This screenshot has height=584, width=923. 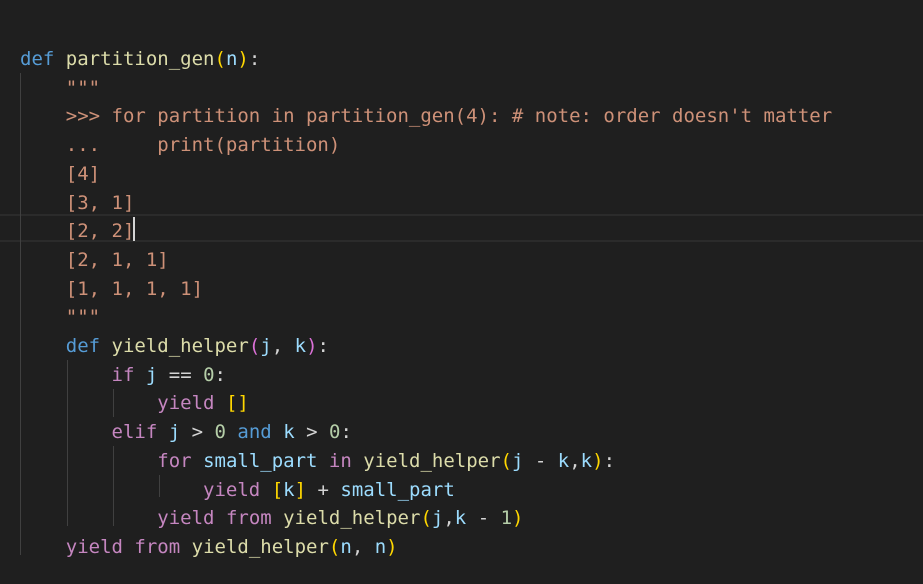 I want to click on code-token: [2, 2], so click(x=77, y=231).